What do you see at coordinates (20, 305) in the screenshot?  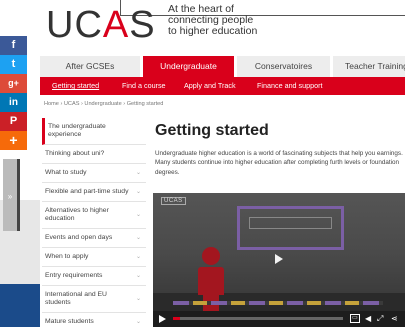 I see `left-dark-panel` at bounding box center [20, 305].